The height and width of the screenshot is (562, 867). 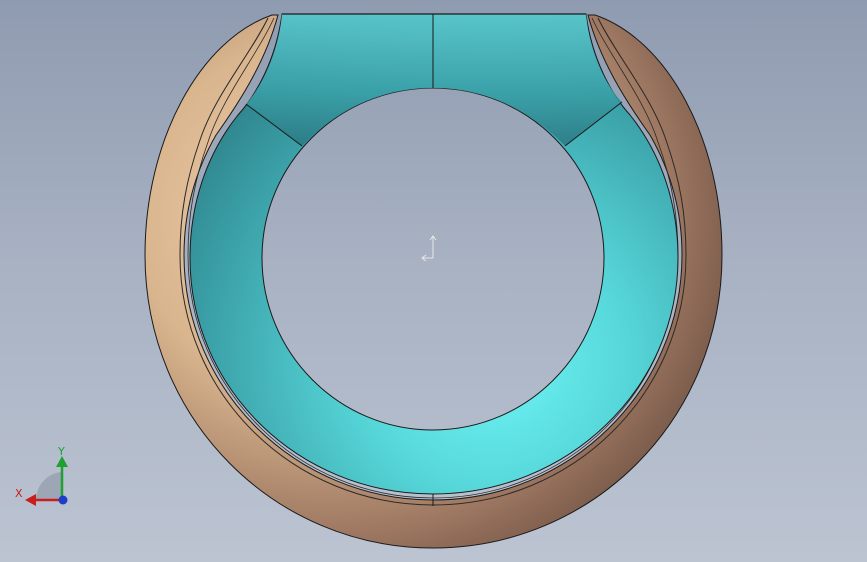 What do you see at coordinates (429, 248) in the screenshot?
I see `origin-icon` at bounding box center [429, 248].